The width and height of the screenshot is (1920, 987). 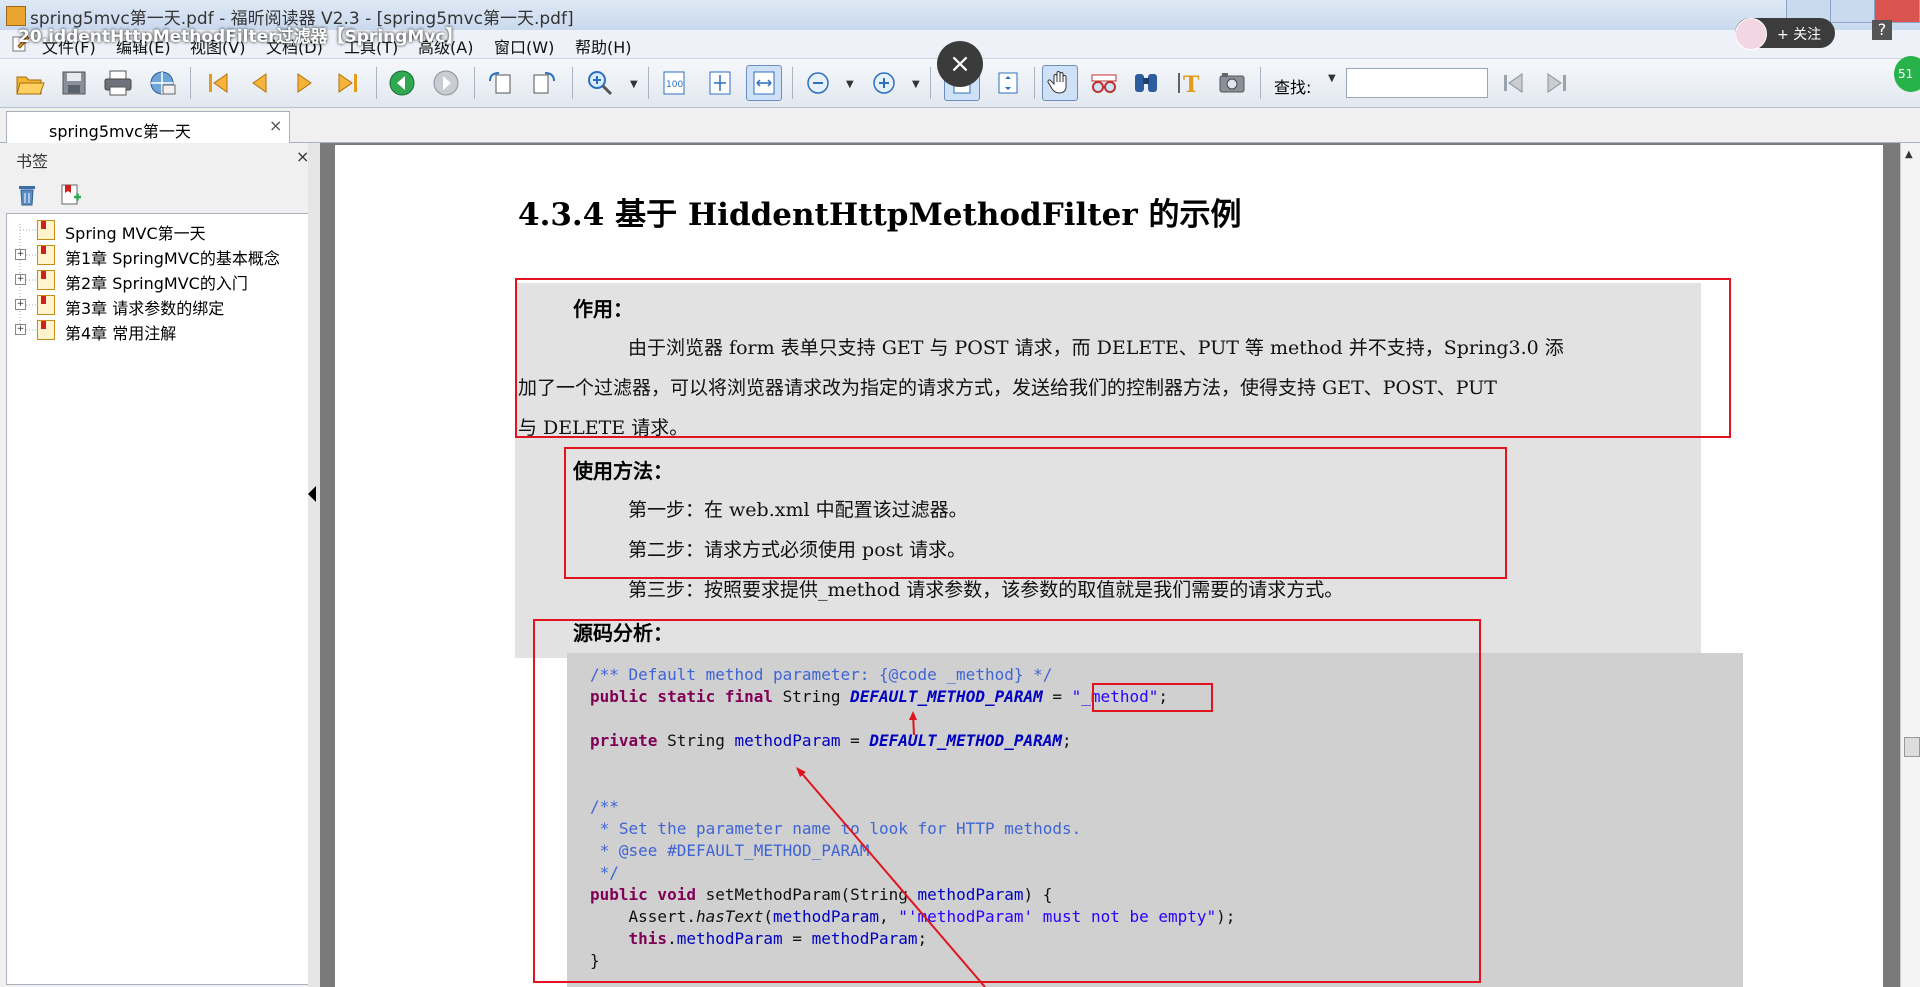 I want to click on magnifier-zoom-icon, so click(x=600, y=83).